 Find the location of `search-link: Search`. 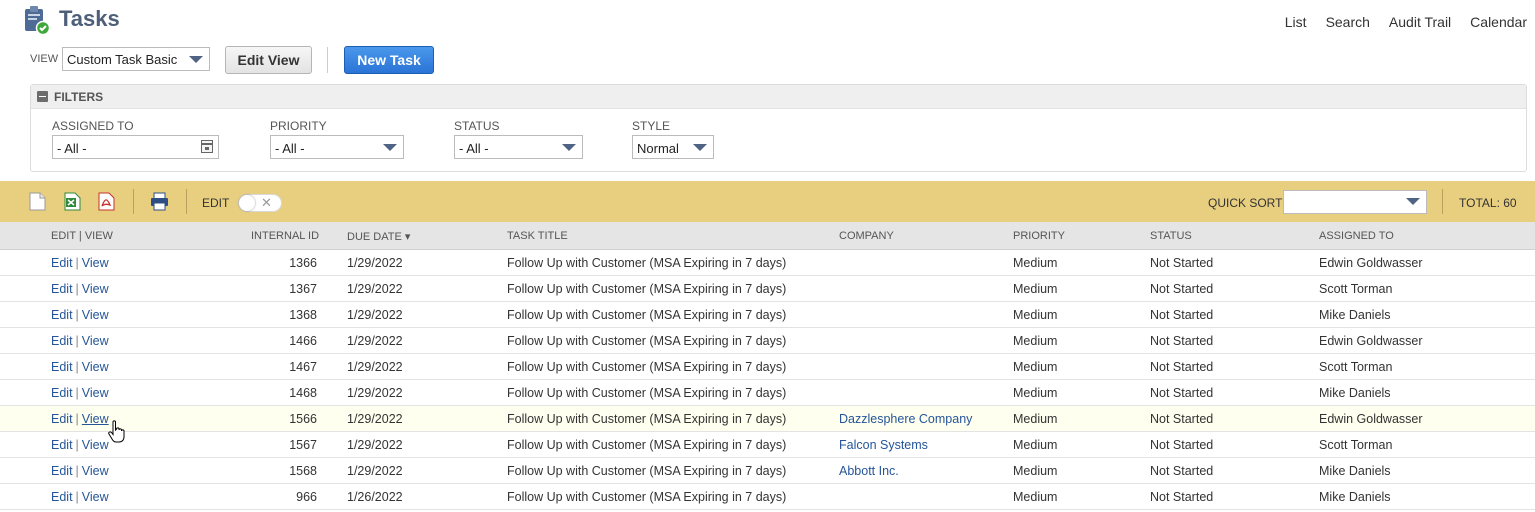

search-link: Search is located at coordinates (1348, 22).